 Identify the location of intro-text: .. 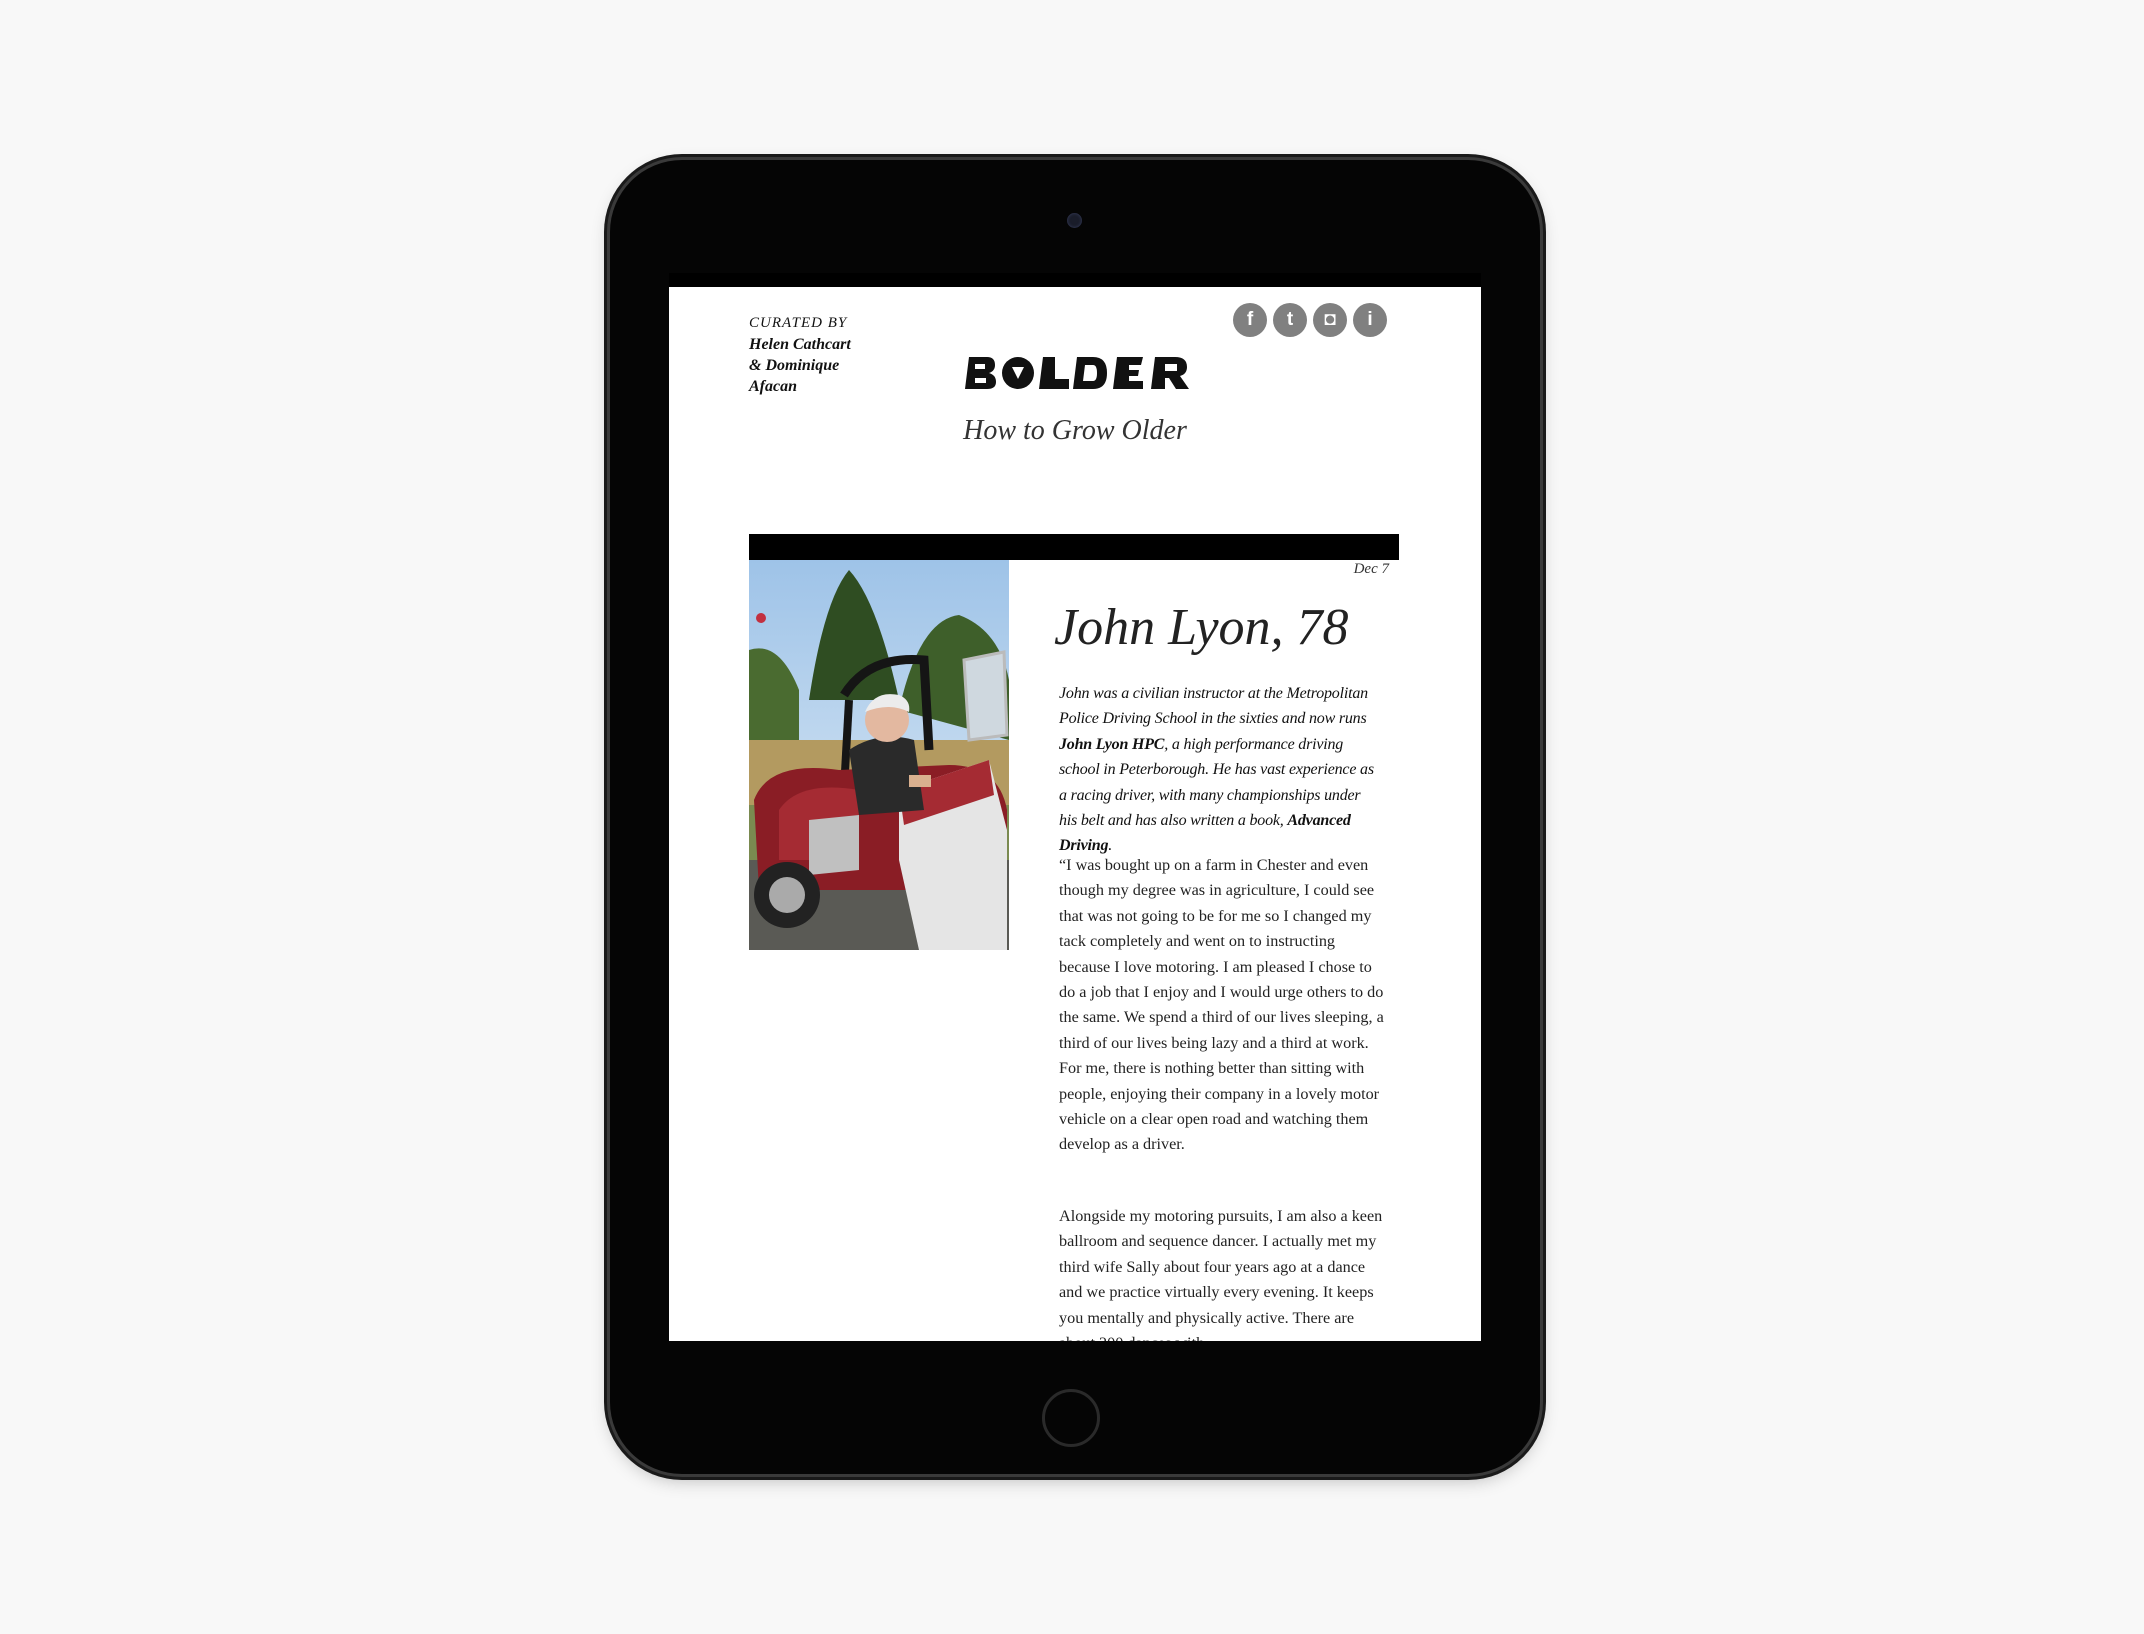
(1110, 846).